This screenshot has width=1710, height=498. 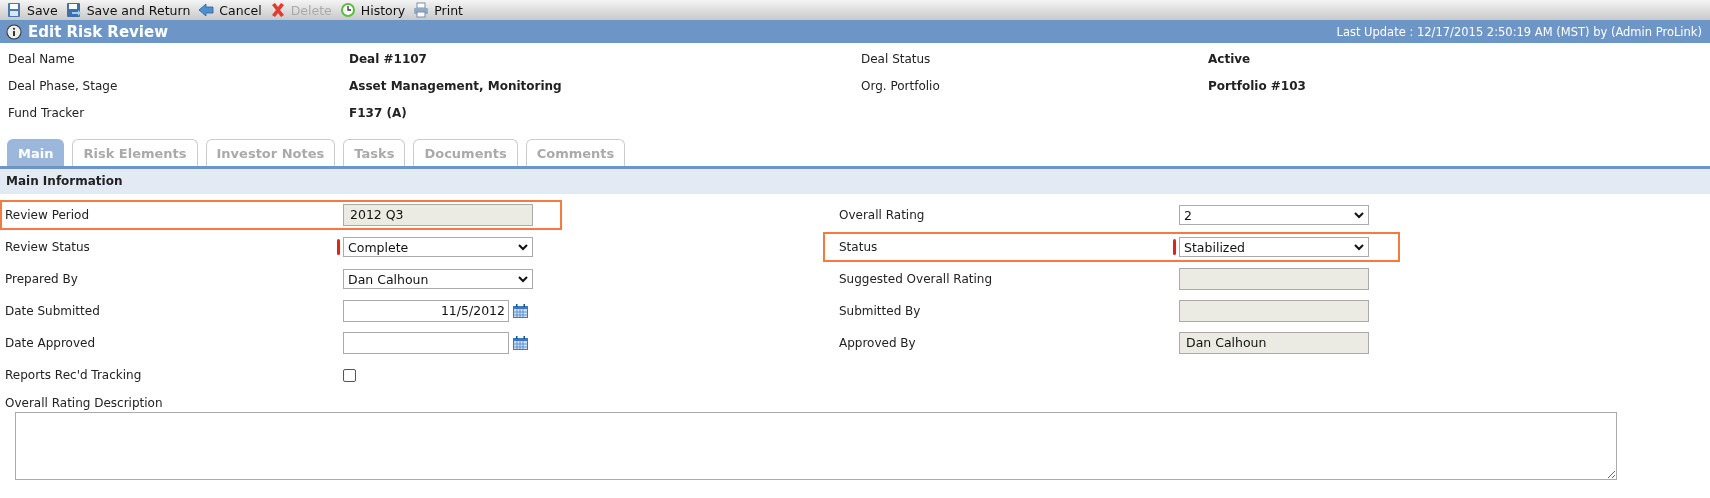 I want to click on dropdown: Stabilized, so click(x=1274, y=247).